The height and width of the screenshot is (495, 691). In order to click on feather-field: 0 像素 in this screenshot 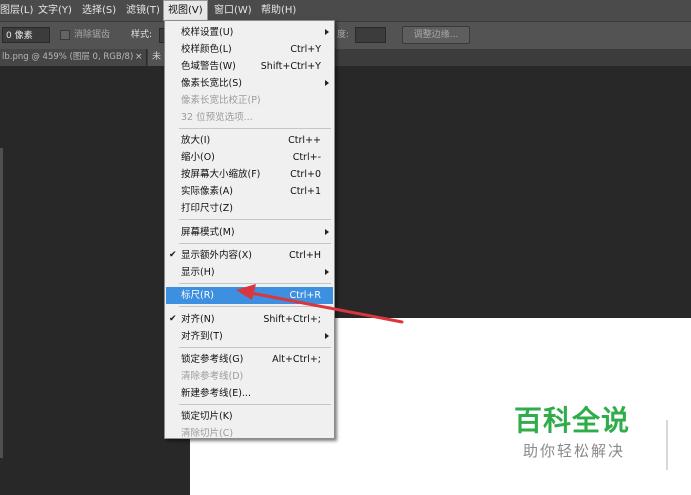, I will do `click(26, 35)`.